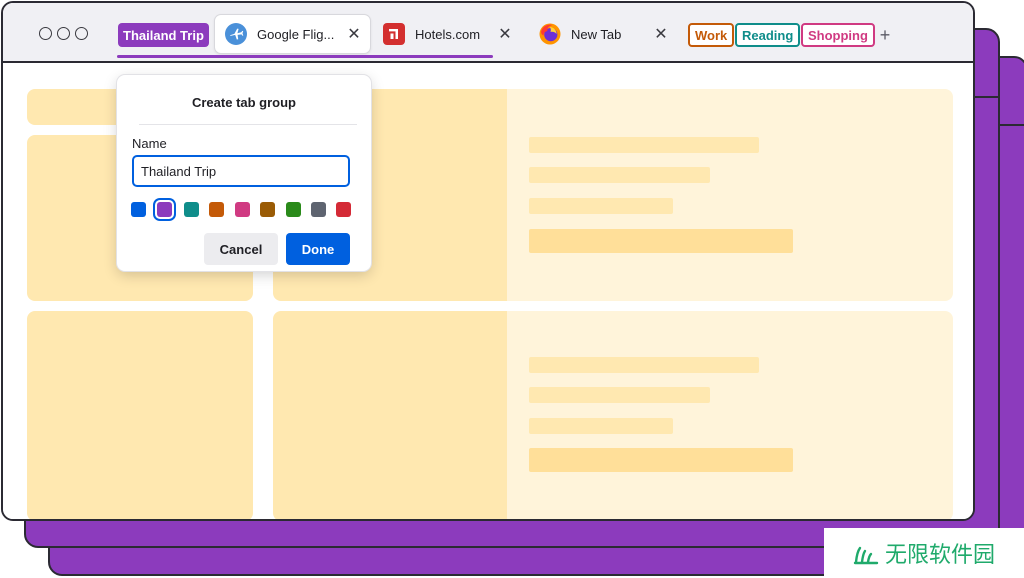  What do you see at coordinates (318, 249) in the screenshot?
I see `done-button: Done` at bounding box center [318, 249].